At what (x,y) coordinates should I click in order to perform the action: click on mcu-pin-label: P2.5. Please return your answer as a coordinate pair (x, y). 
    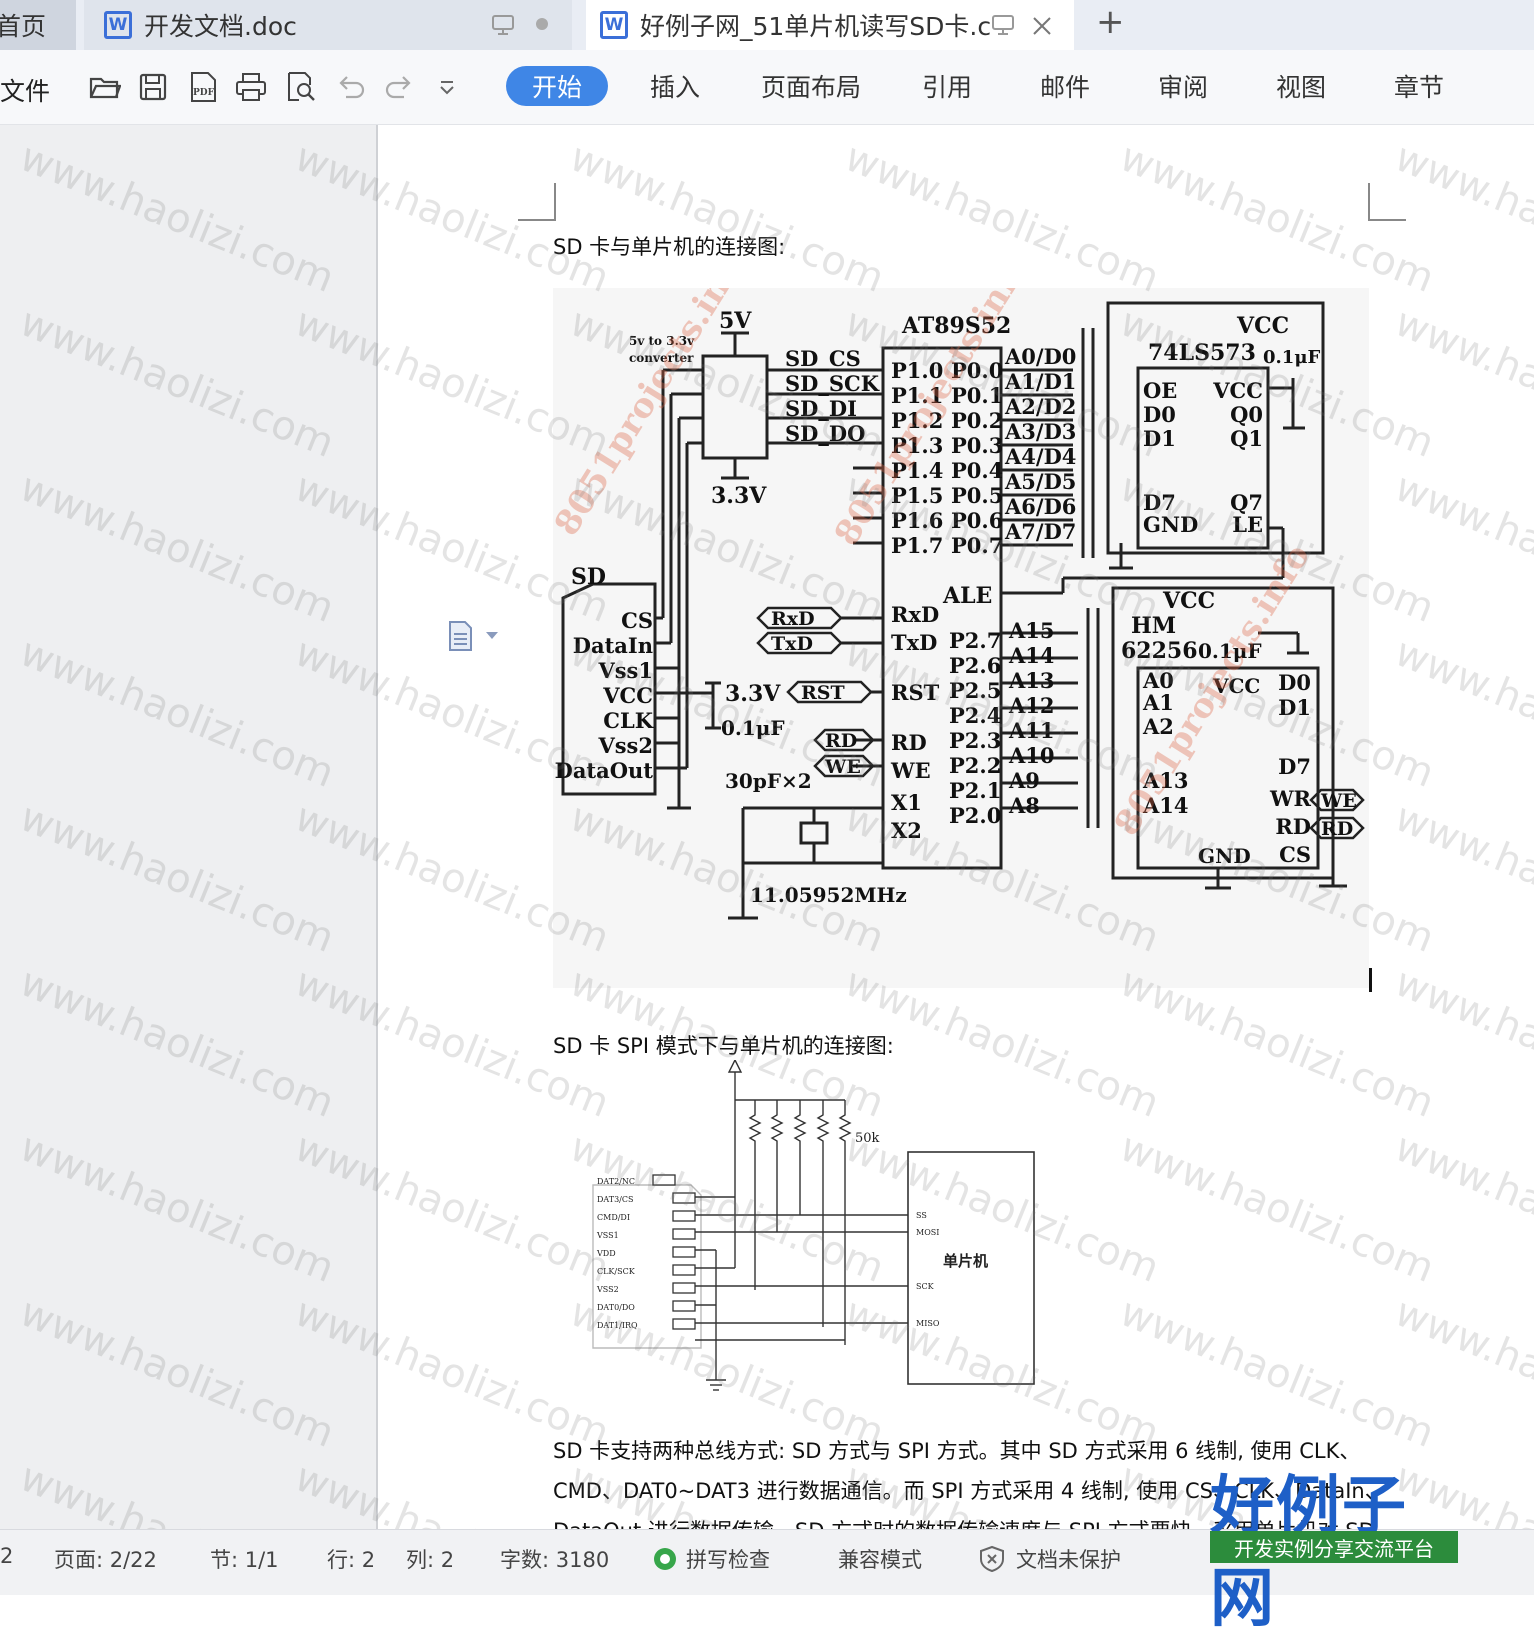
    Looking at the image, I should click on (975, 690).